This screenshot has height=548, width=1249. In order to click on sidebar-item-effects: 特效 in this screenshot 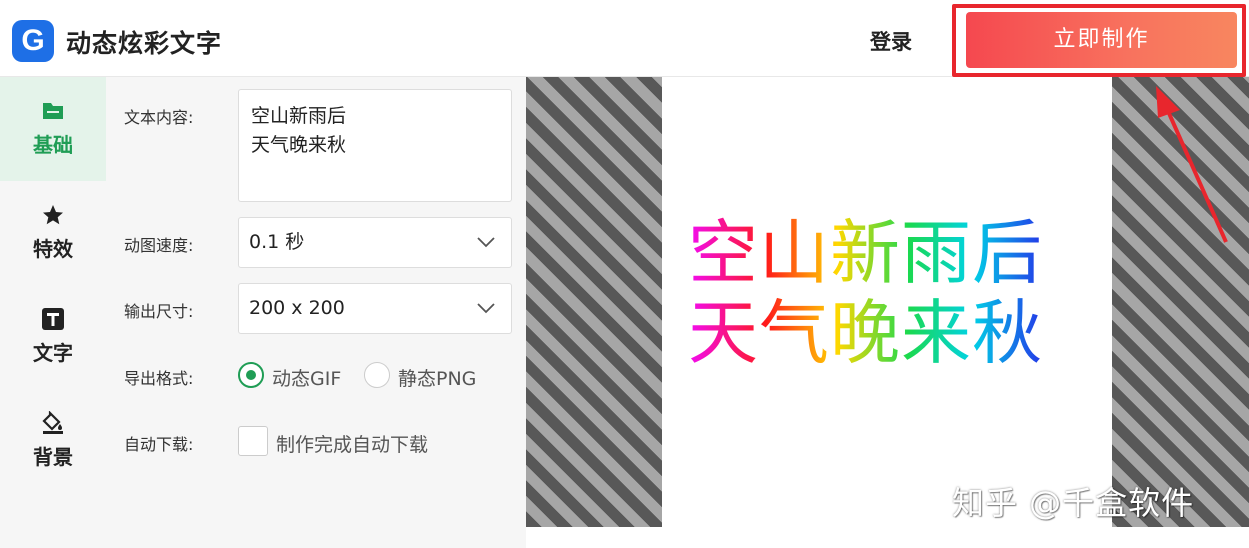, I will do `click(53, 233)`.